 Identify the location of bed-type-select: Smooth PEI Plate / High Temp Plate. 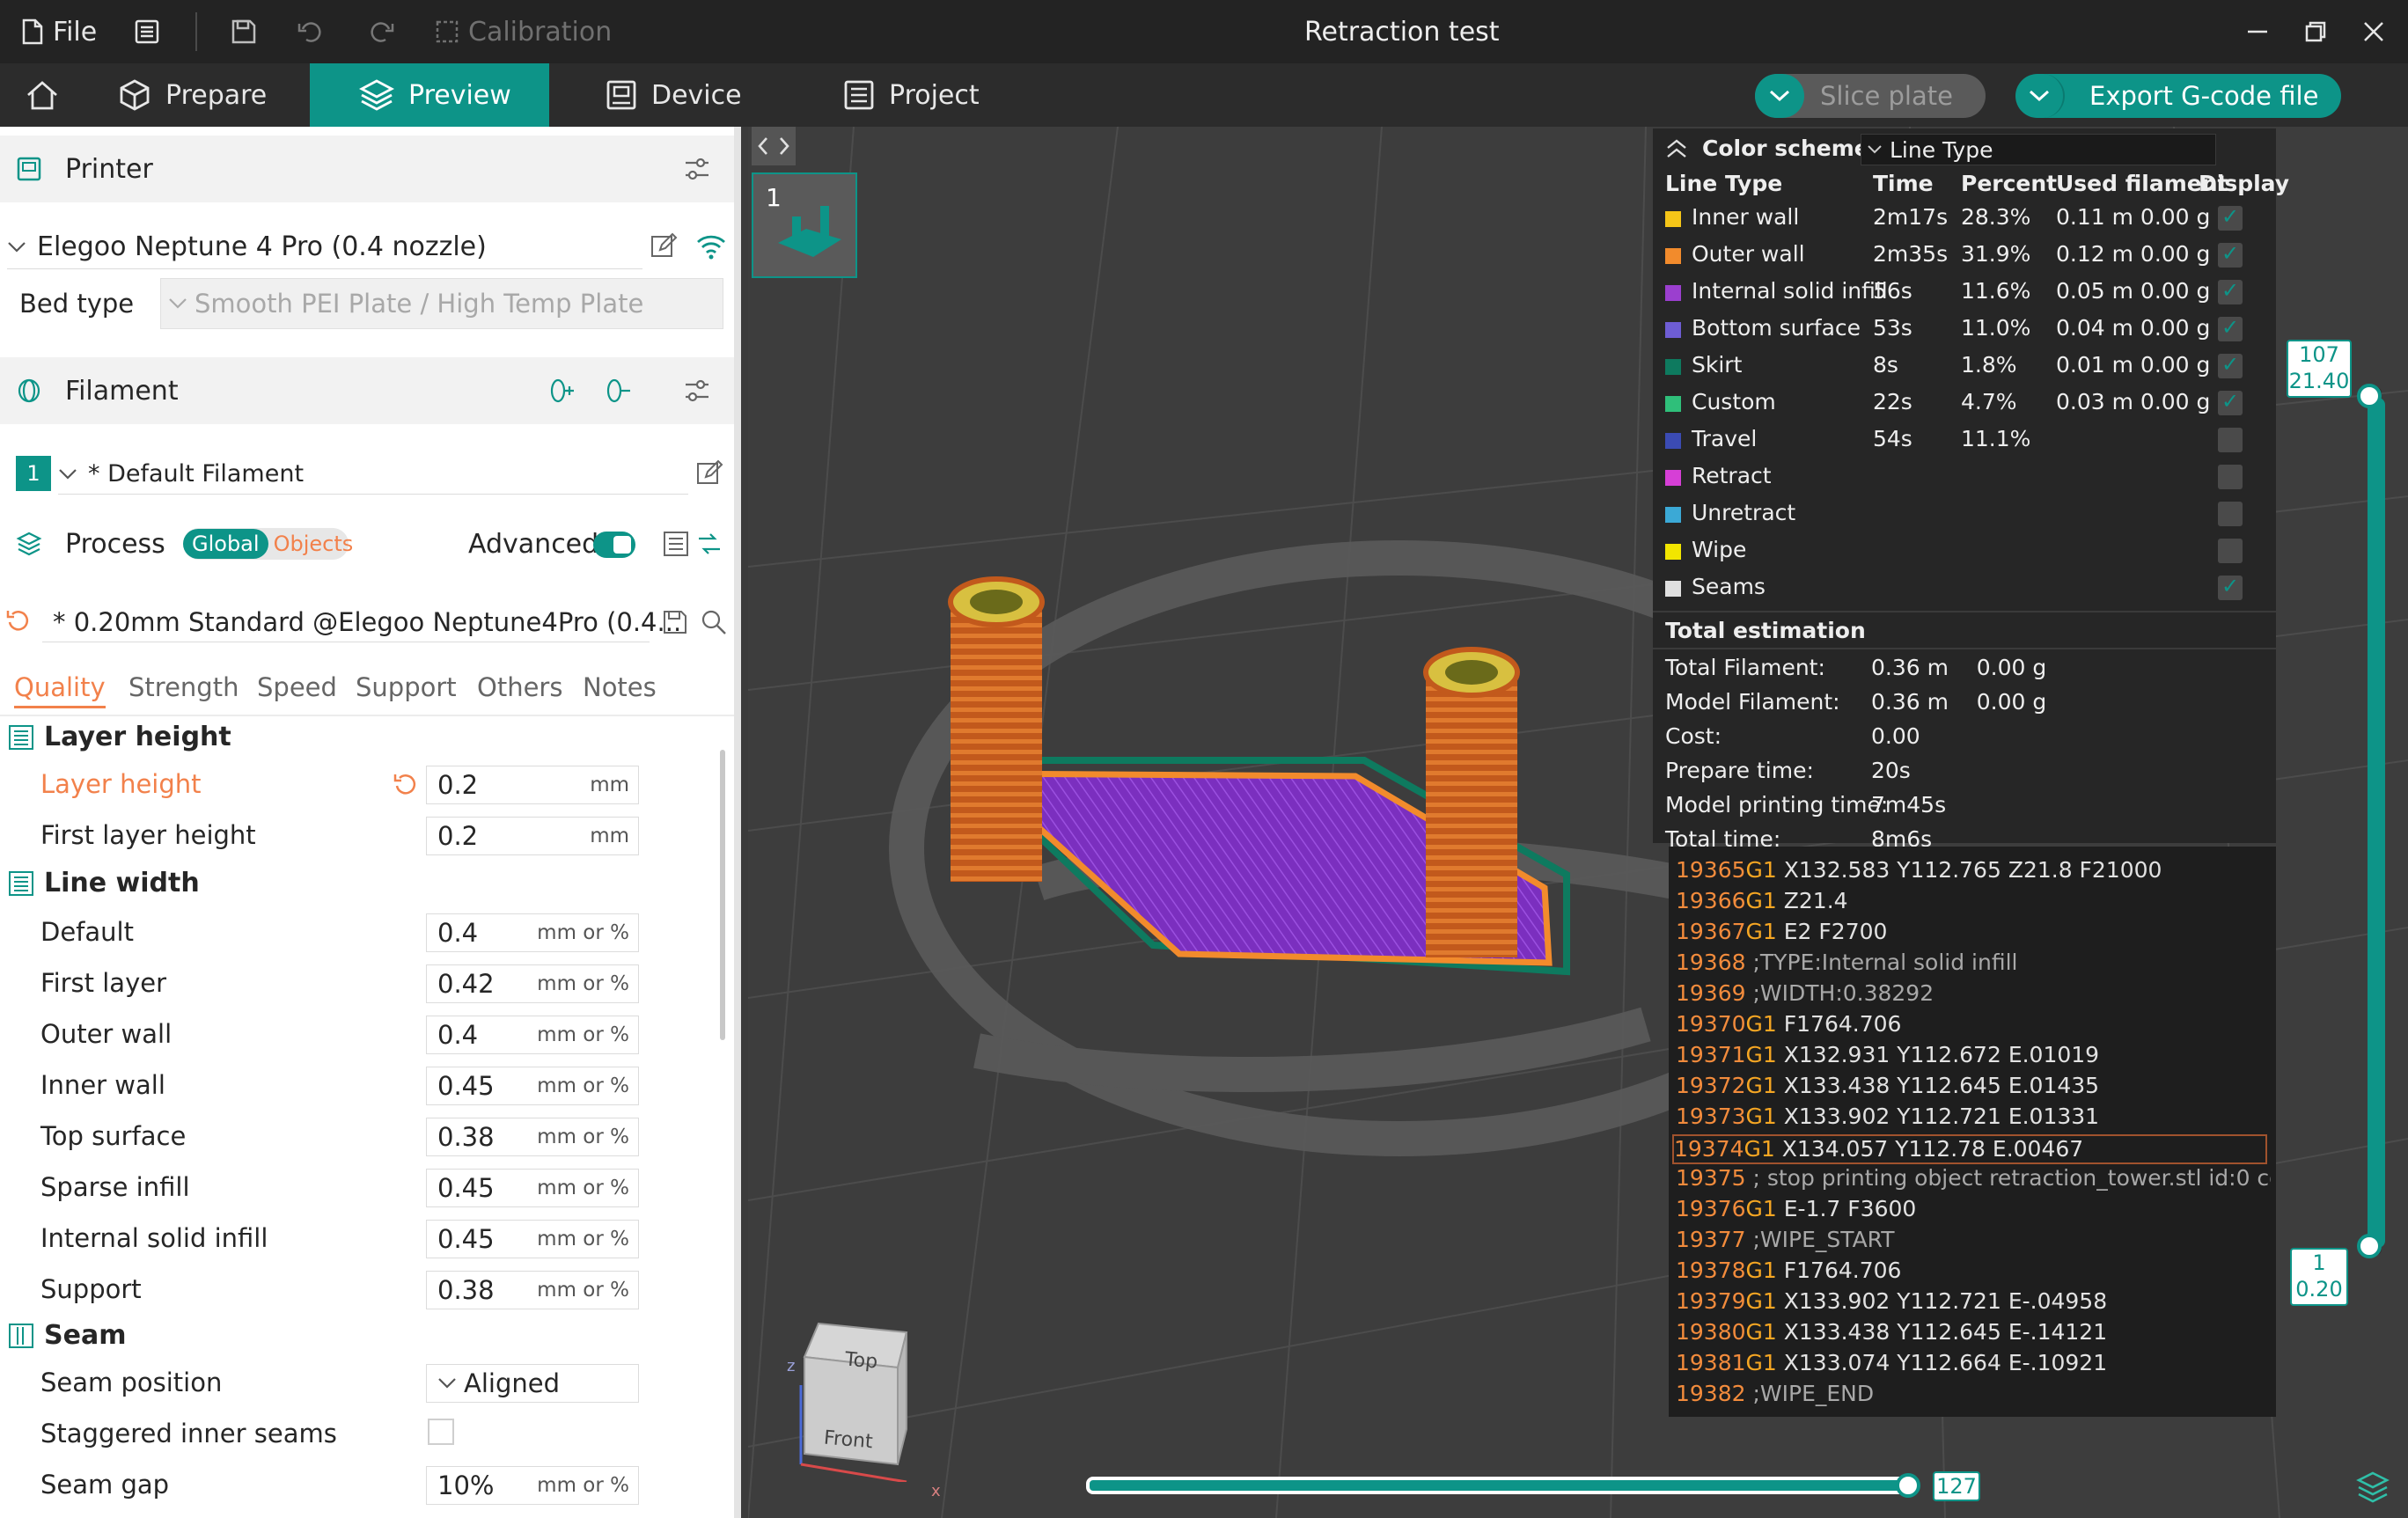
(441, 304).